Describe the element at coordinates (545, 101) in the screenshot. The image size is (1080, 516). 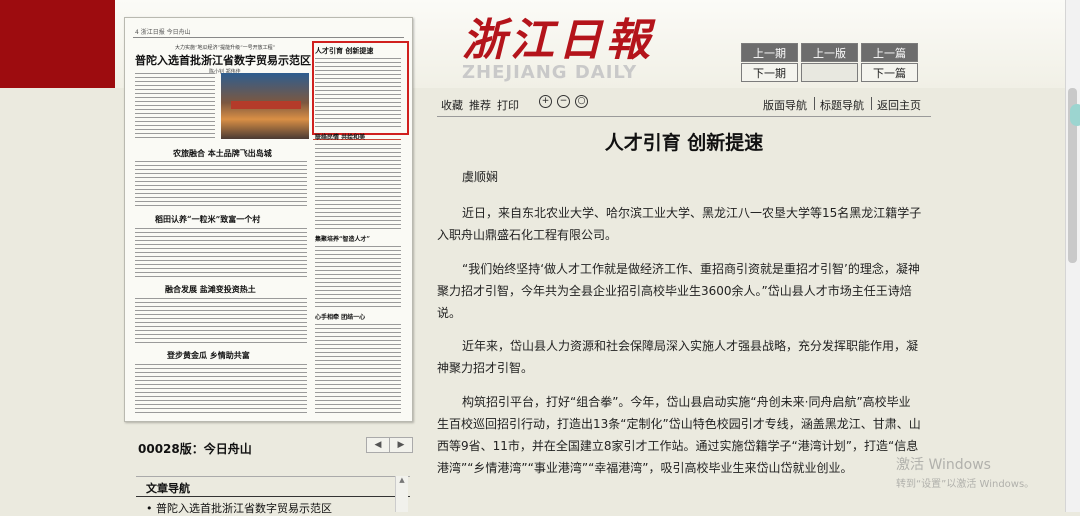
I see `zoom-in-icon: +` at that location.